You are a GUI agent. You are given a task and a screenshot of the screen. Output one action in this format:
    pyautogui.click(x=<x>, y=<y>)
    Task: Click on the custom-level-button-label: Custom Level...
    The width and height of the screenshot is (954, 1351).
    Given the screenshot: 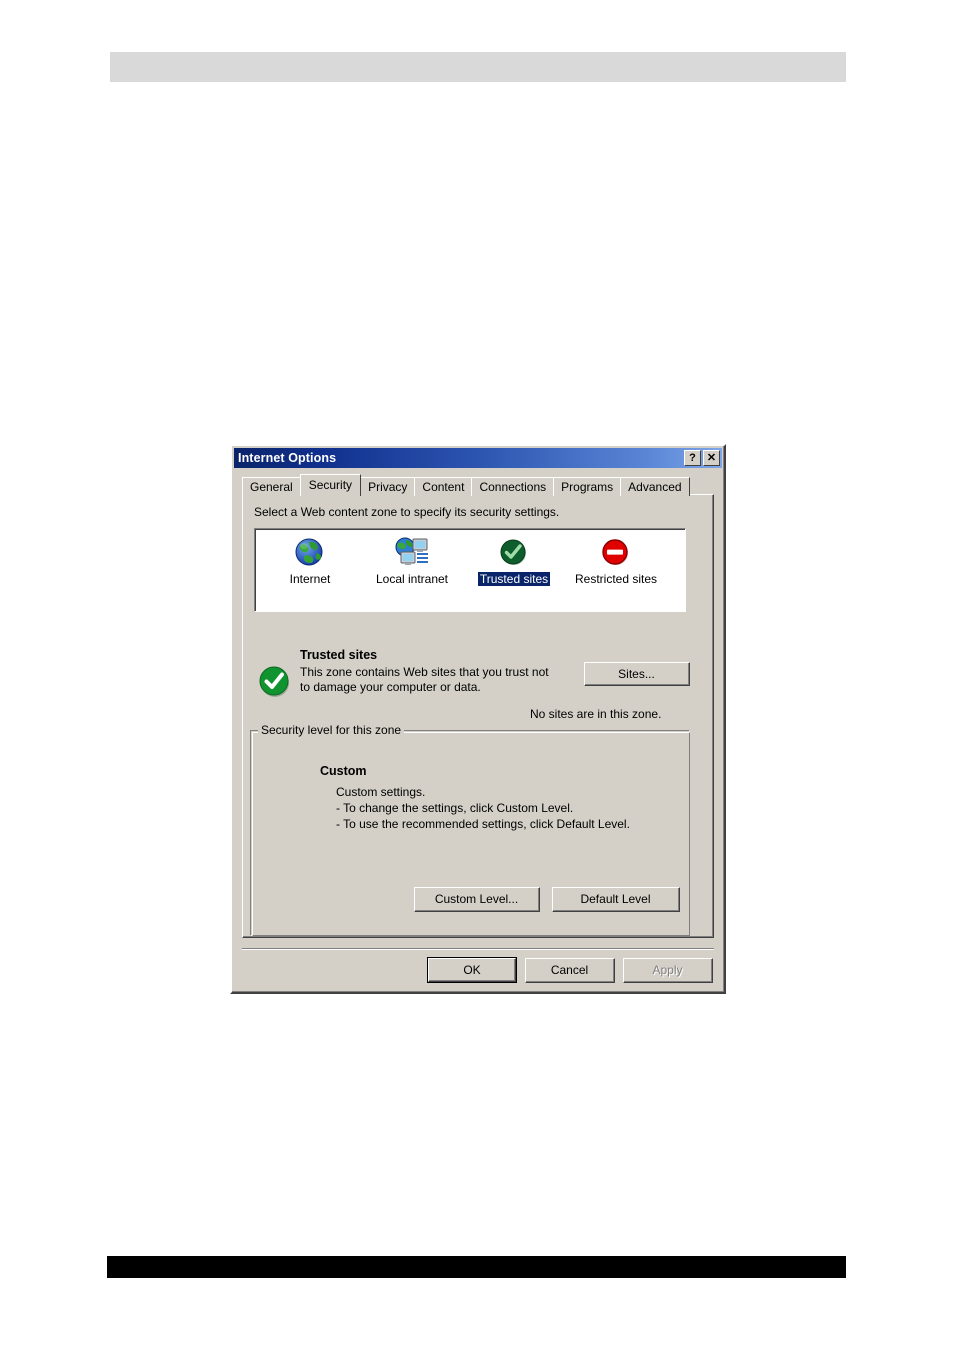 What is the action you would take?
    pyautogui.click(x=477, y=899)
    